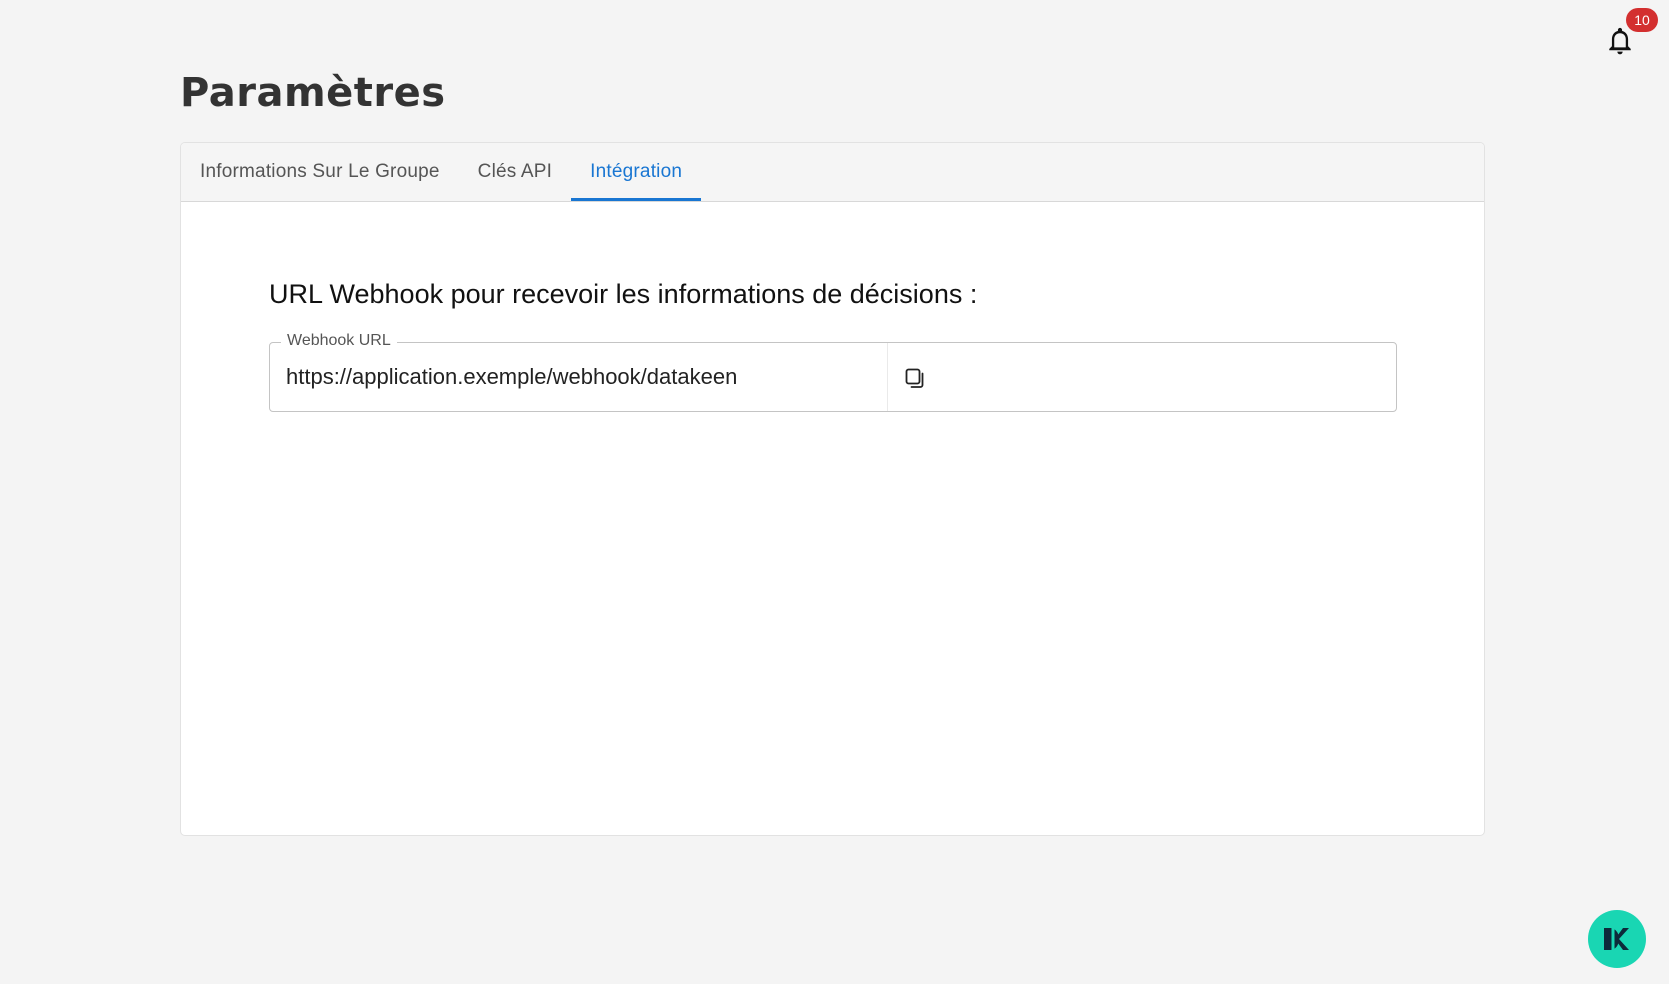  What do you see at coordinates (636, 172) in the screenshot?
I see `tab-integration: Intégration` at bounding box center [636, 172].